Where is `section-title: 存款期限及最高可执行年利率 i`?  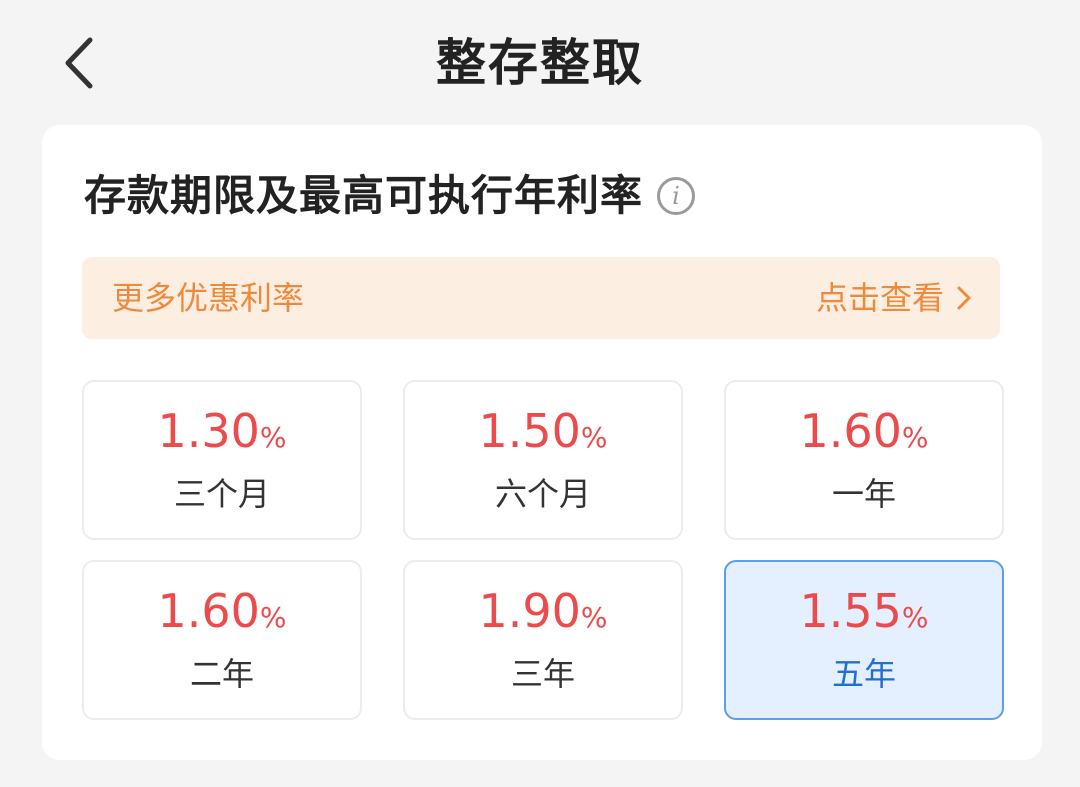 section-title: 存款期限及最高可执行年利率 i is located at coordinates (390, 196).